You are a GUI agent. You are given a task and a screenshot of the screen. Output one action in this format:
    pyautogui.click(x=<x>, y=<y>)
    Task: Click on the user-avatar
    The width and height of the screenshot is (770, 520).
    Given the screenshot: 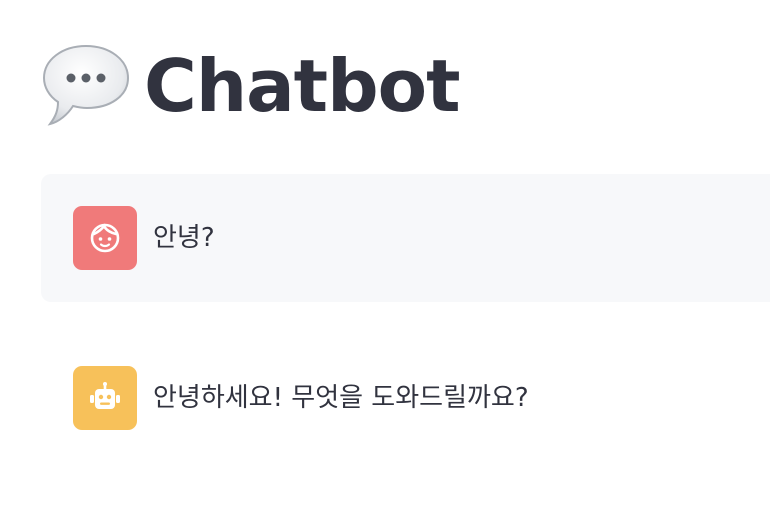 What is the action you would take?
    pyautogui.click(x=105, y=238)
    